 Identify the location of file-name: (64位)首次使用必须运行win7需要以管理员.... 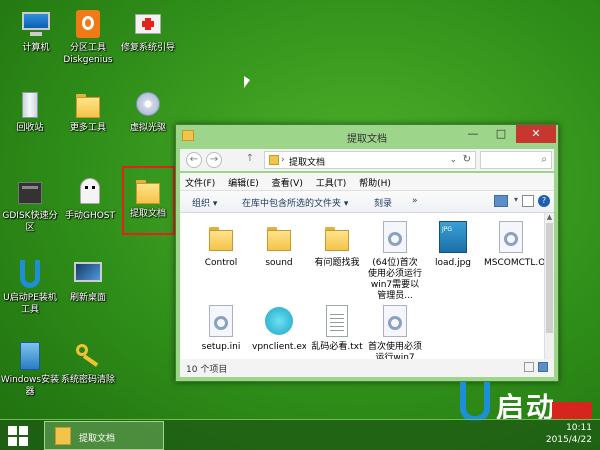
(395, 278).